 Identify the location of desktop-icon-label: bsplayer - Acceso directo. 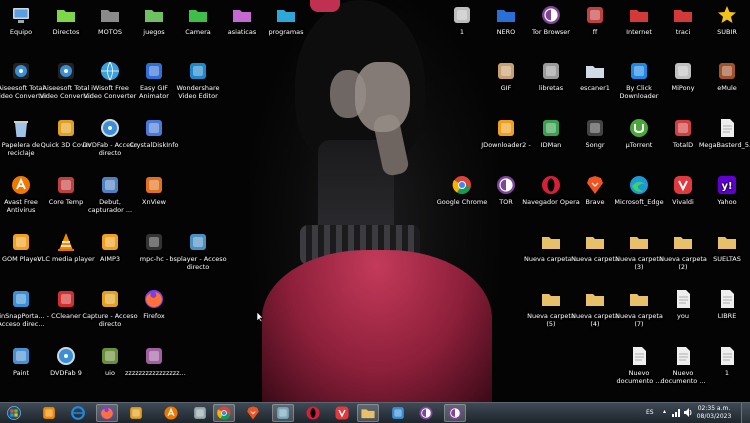
(198, 263).